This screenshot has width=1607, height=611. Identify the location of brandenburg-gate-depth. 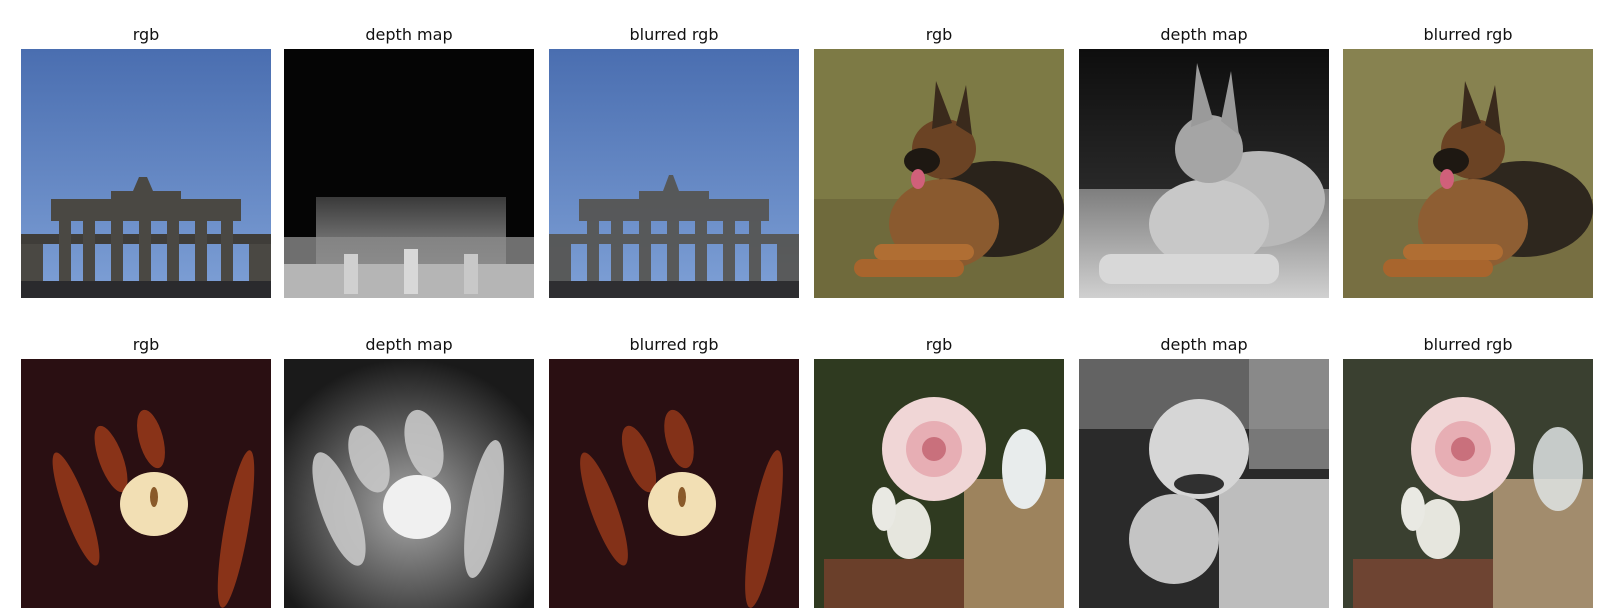
(409, 173).